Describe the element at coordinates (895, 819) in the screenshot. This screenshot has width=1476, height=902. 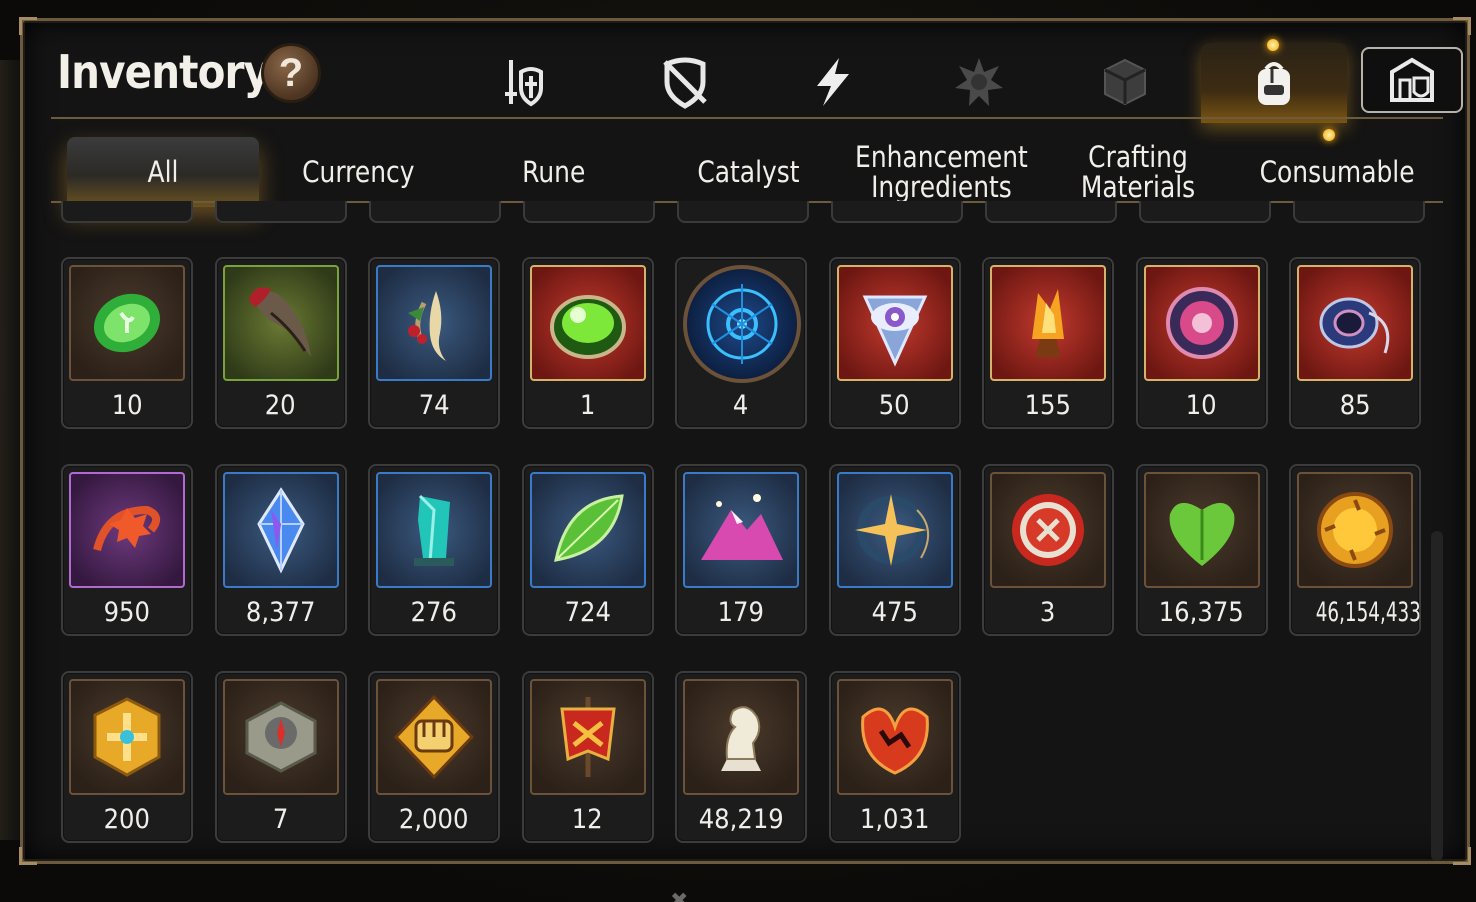
I see `item-quantity: 1,031` at that location.